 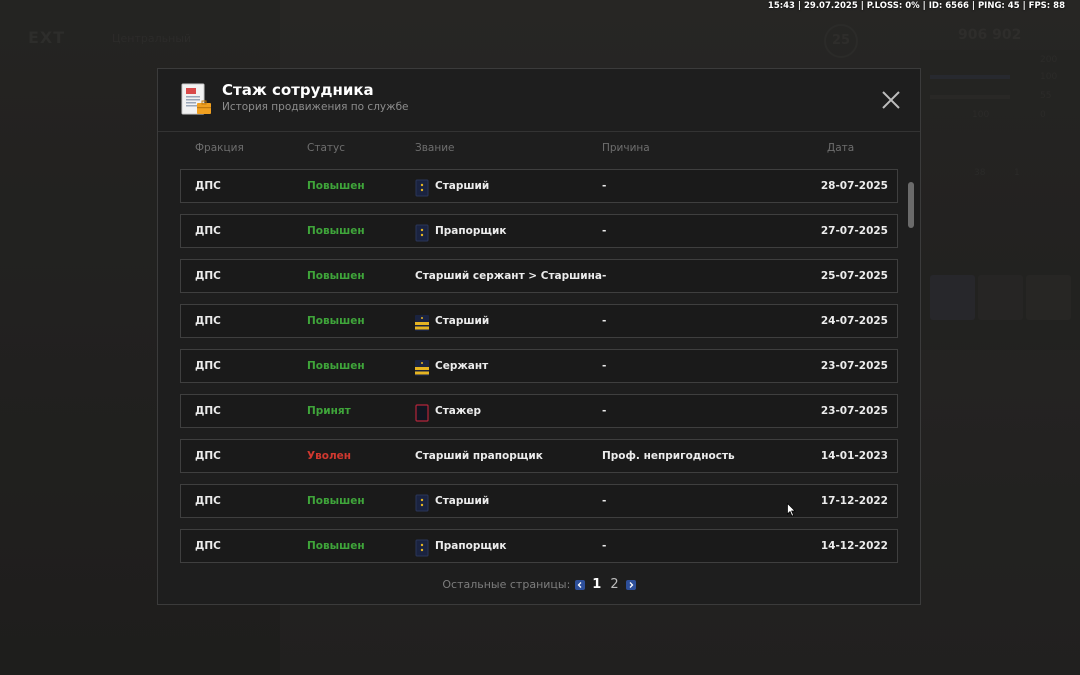 I want to click on table-header: Фракция Статус Звание Причина Дата, so click(x=530, y=149).